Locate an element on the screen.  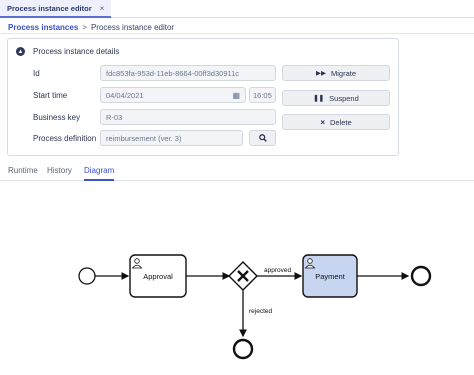
open-process-definition-button is located at coordinates (262, 138).